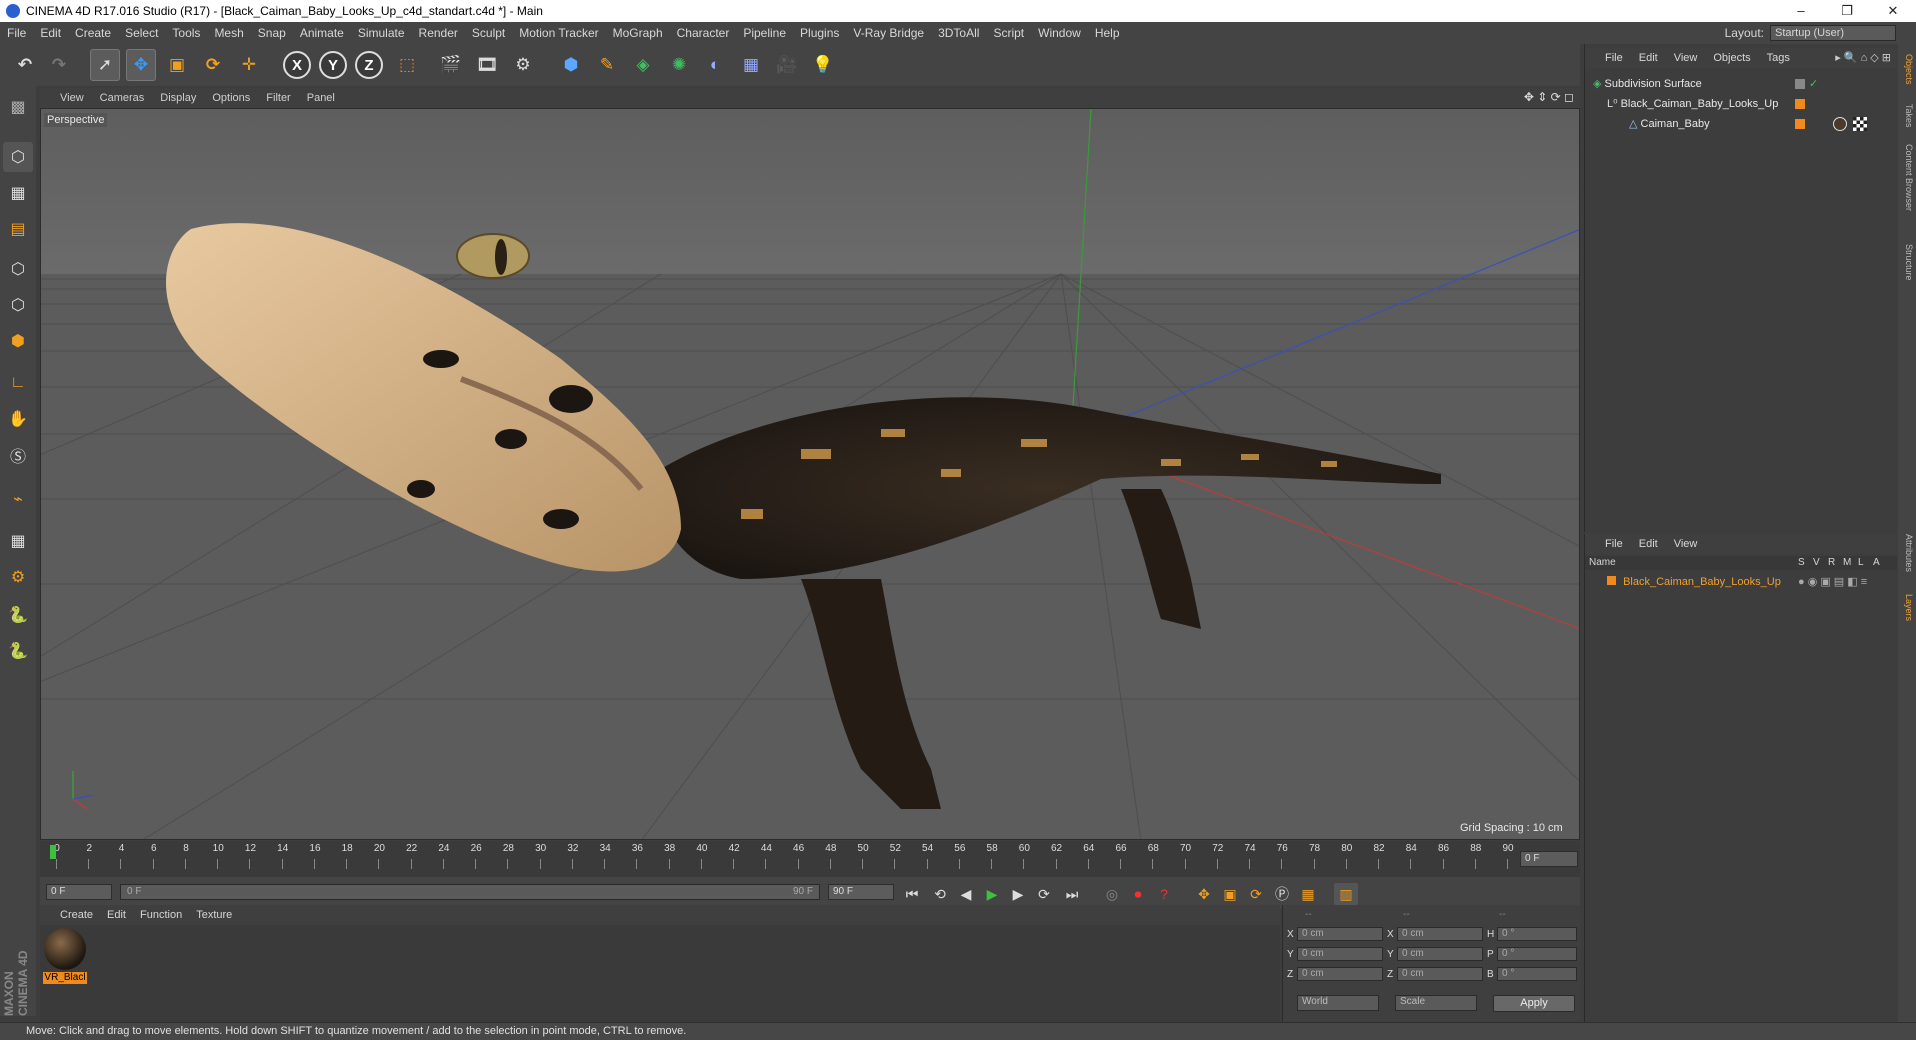  I want to click on menu-pipeline: Pipeline, so click(764, 33).